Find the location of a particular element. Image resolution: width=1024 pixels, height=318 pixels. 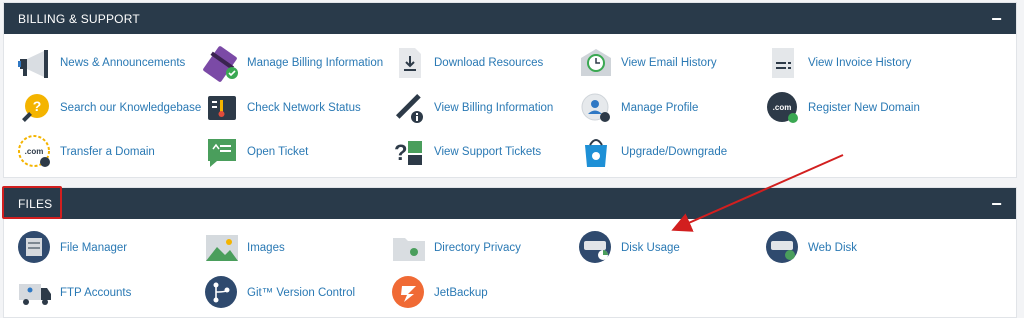

transfer-domain-link: .com Transfer a Domain is located at coordinates (109, 152).